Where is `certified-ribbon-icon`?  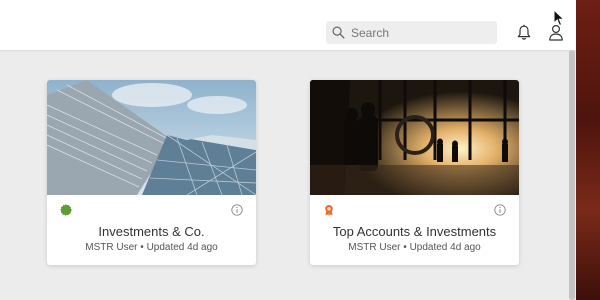 certified-ribbon-icon is located at coordinates (329, 210).